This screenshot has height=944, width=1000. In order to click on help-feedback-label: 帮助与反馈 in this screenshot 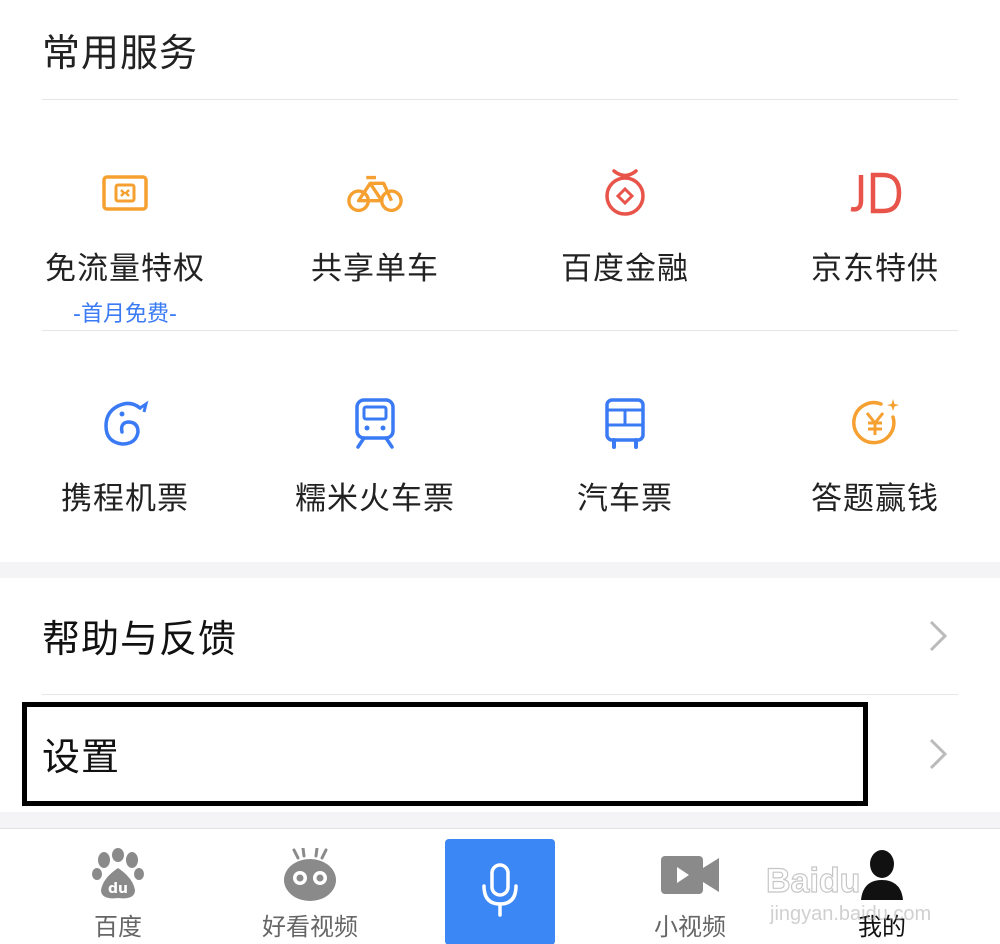, I will do `click(140, 639)`.